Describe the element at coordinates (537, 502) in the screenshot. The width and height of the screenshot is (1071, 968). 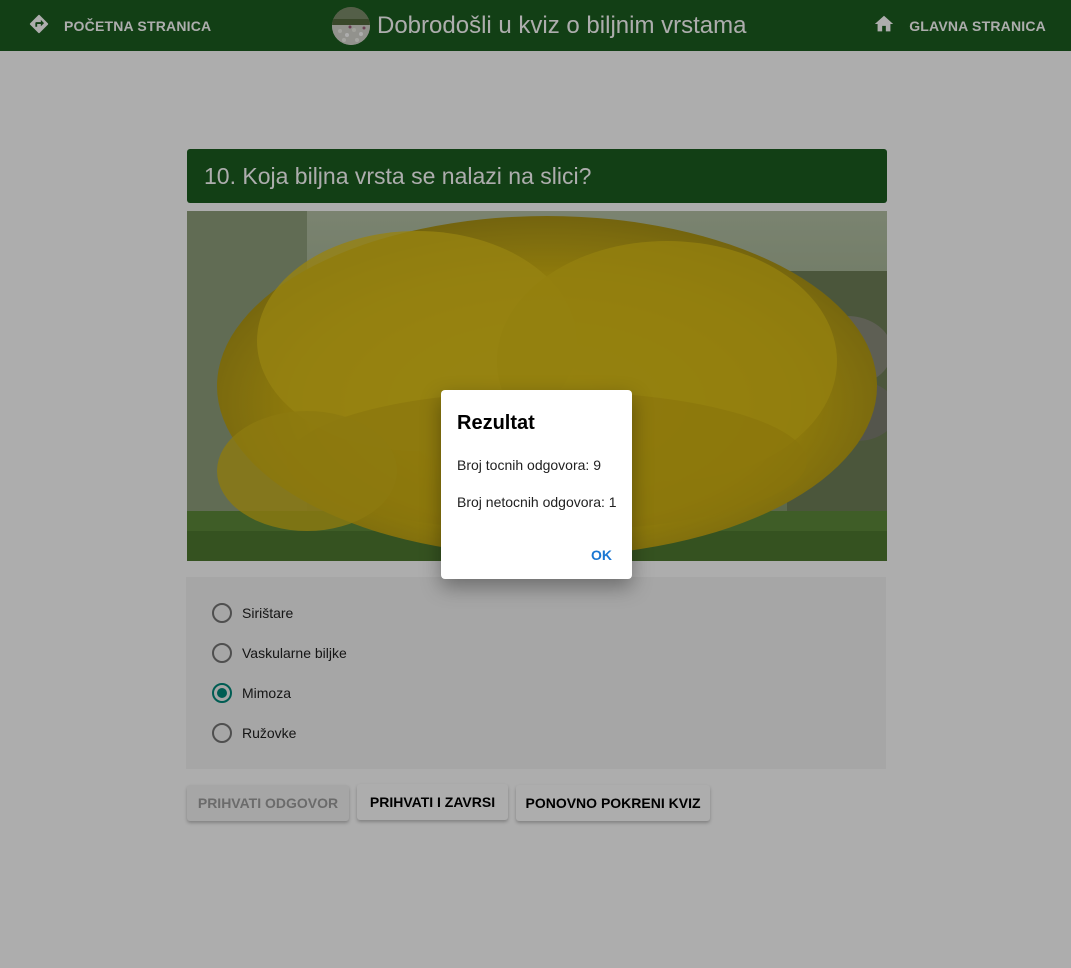
I see `incorrect-count: Broj netocnih odgovora: 1` at that location.